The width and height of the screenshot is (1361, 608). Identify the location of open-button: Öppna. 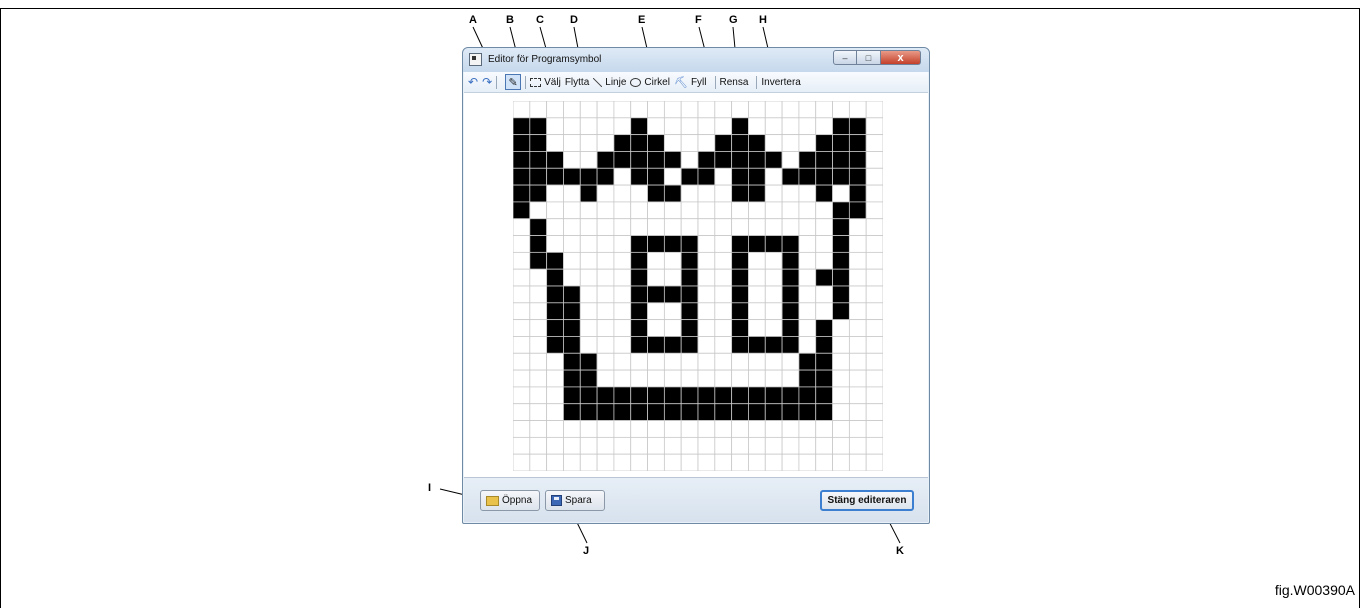
(510, 500).